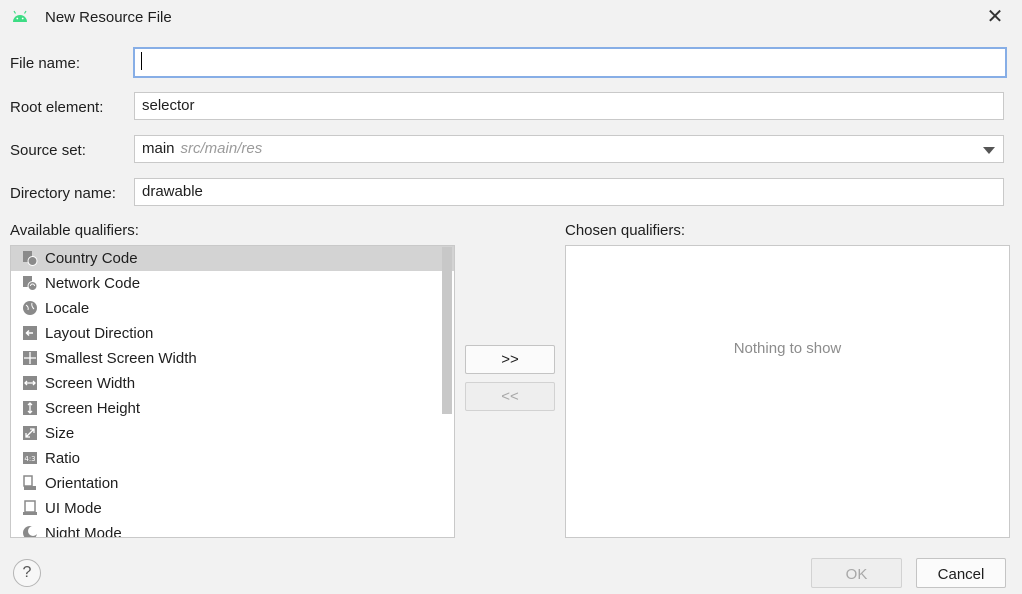 The height and width of the screenshot is (594, 1022). What do you see at coordinates (57, 107) in the screenshot?
I see `root-element-label: Root element:` at bounding box center [57, 107].